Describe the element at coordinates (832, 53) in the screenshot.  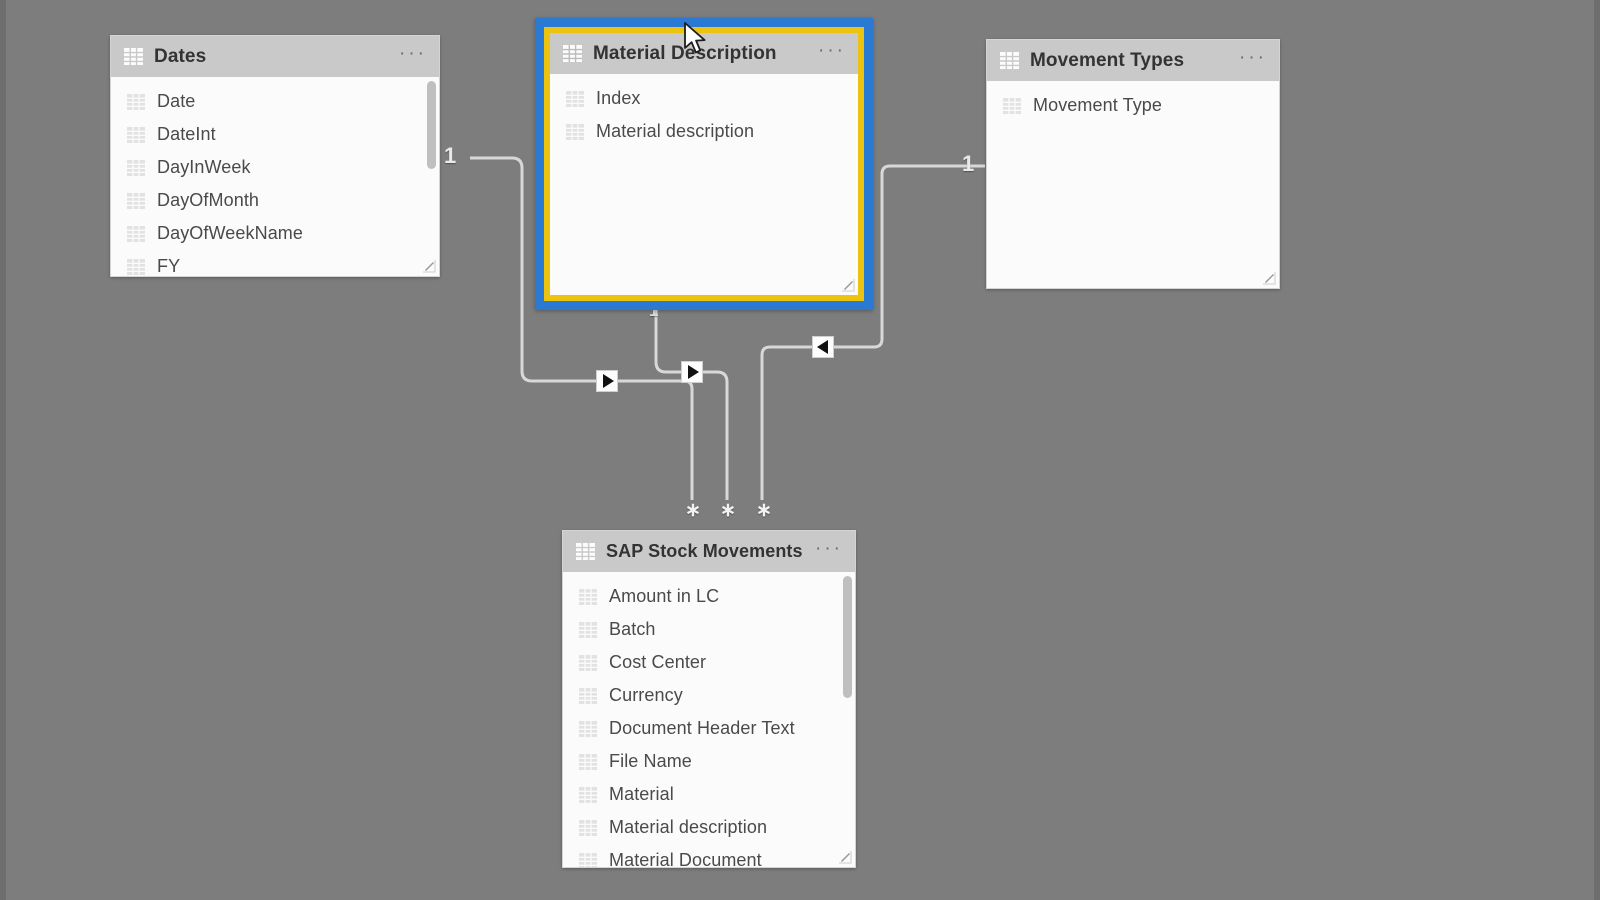
I see `table-menu-material-description: ···` at that location.